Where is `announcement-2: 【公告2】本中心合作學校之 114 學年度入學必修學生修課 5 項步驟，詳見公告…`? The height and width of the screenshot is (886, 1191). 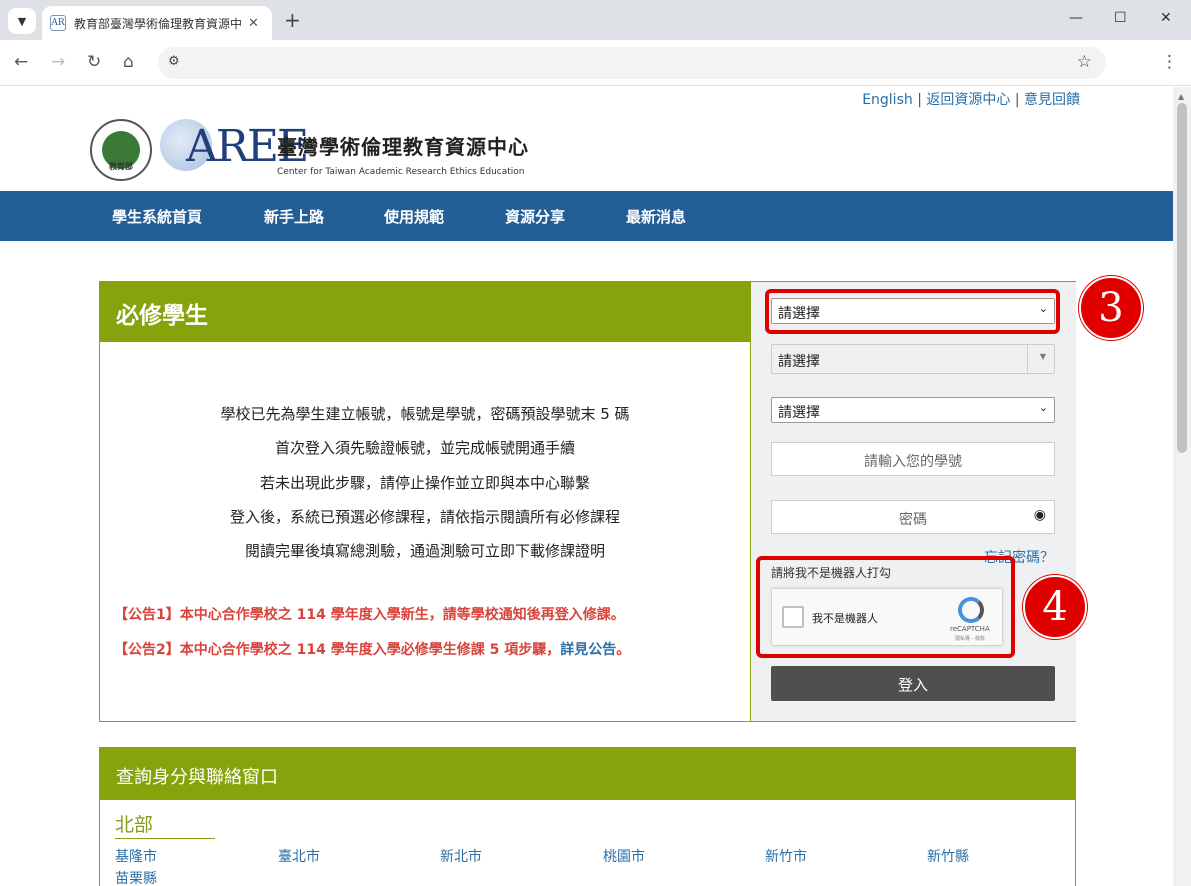 announcement-2: 【公告2】本中心合作學校之 114 學年度入學必修學生修課 5 項步驟，詳見公告… is located at coordinates (372, 650).